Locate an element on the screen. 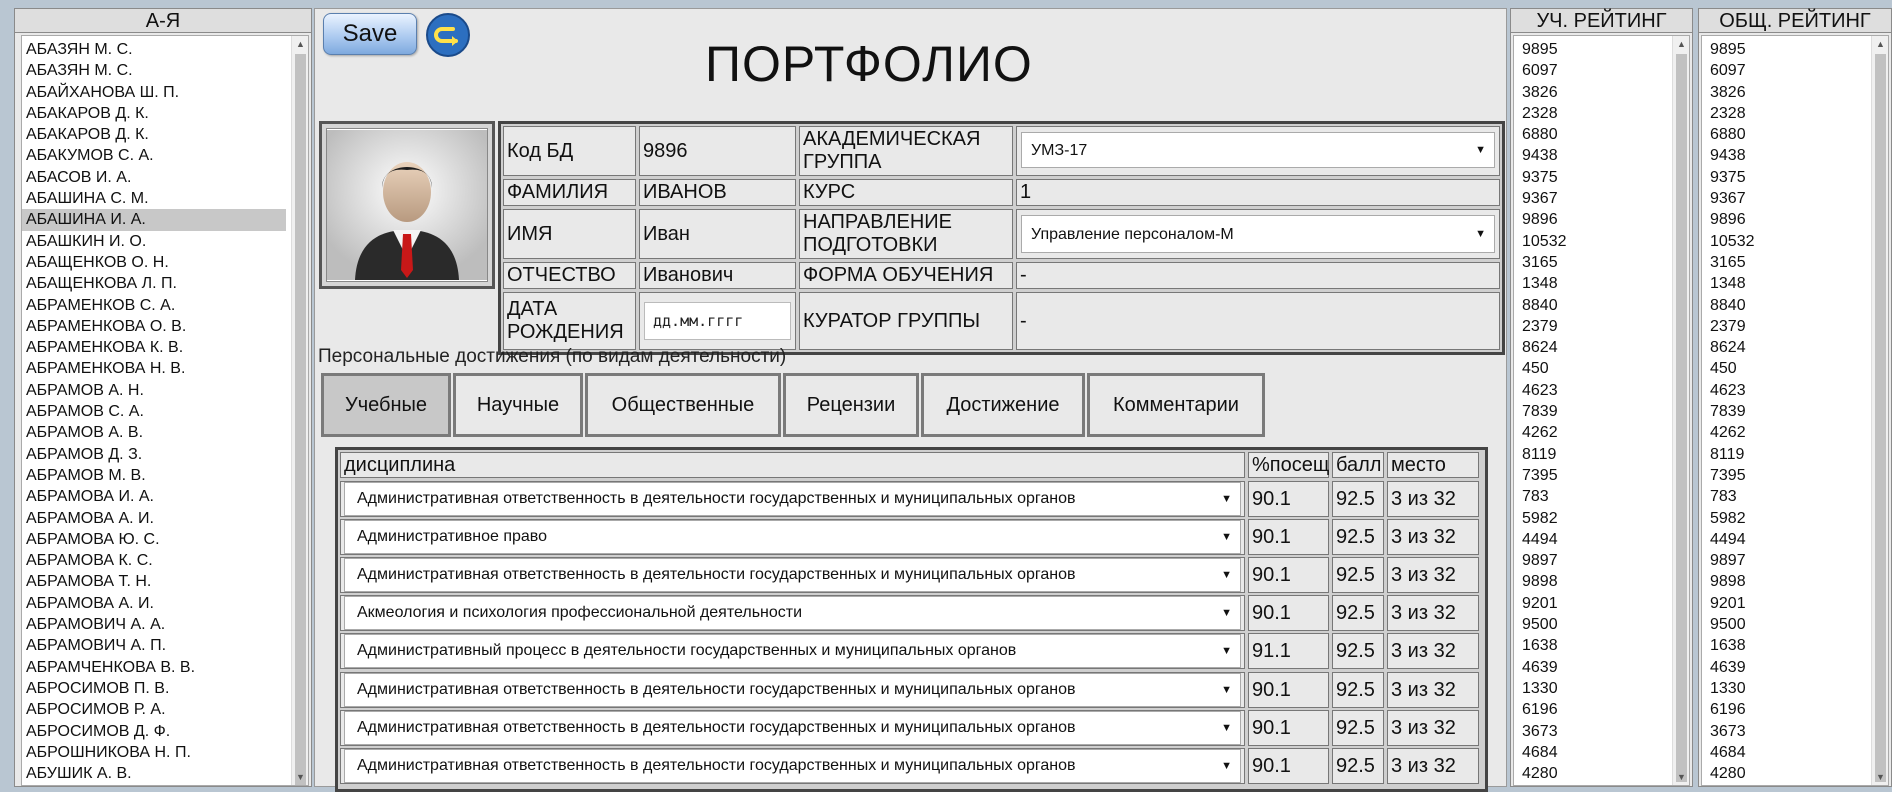 Image resolution: width=1892 pixels, height=792 pixels. total-rating-item: 4280 is located at coordinates (1786, 773).